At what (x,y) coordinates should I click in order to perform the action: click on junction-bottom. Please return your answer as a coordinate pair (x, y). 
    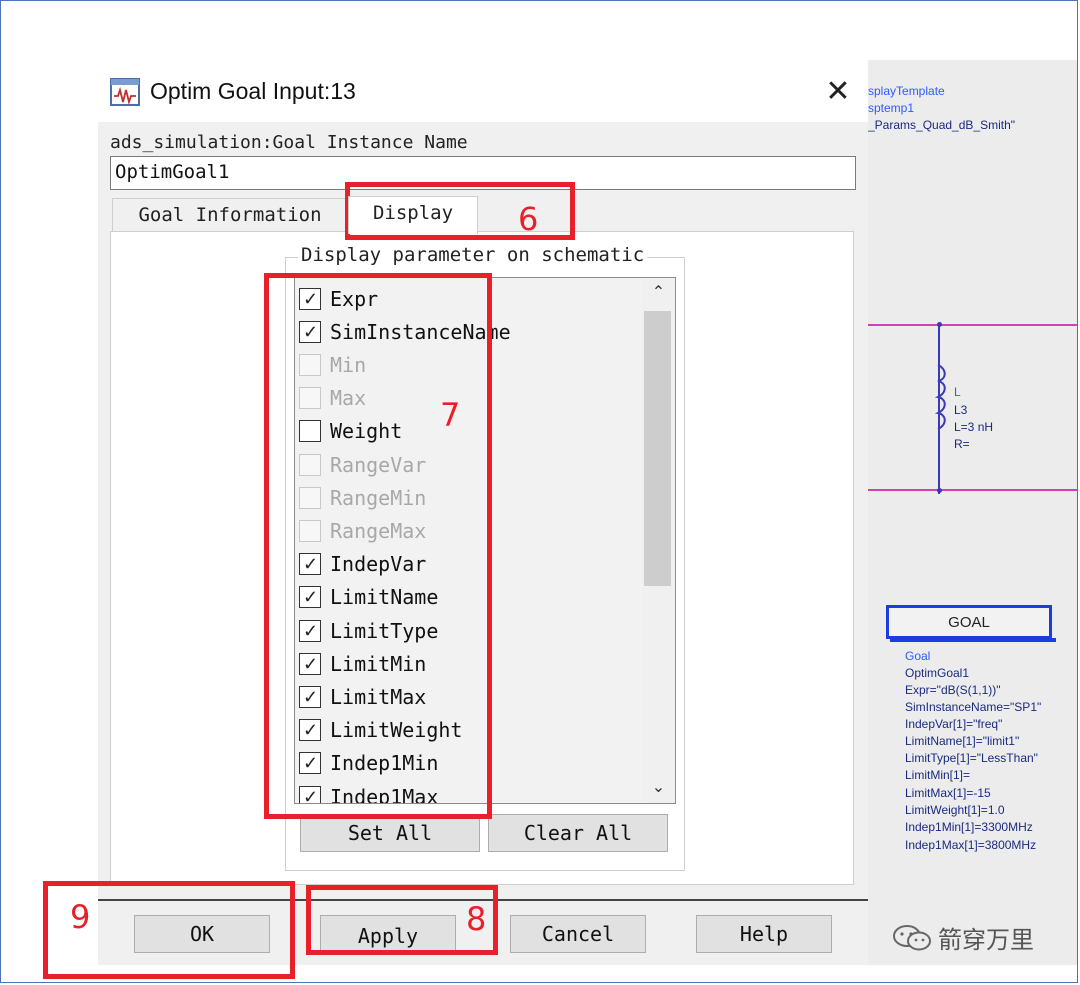
    Looking at the image, I should click on (939, 490).